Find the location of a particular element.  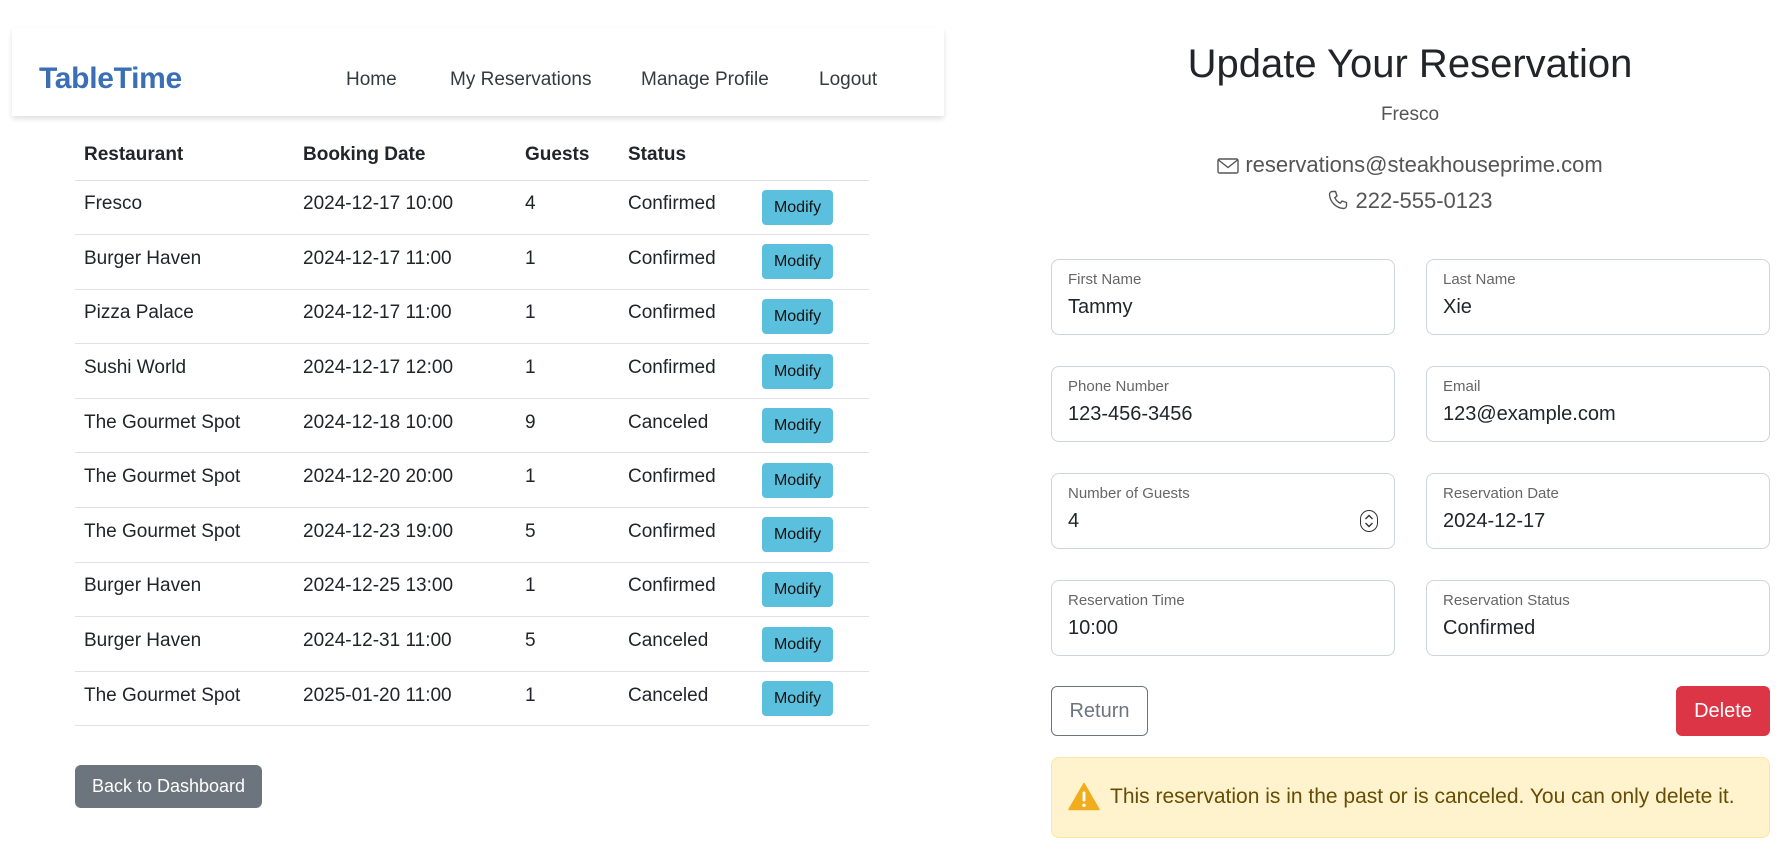

email-value: 123@example.com is located at coordinates (1529, 414).